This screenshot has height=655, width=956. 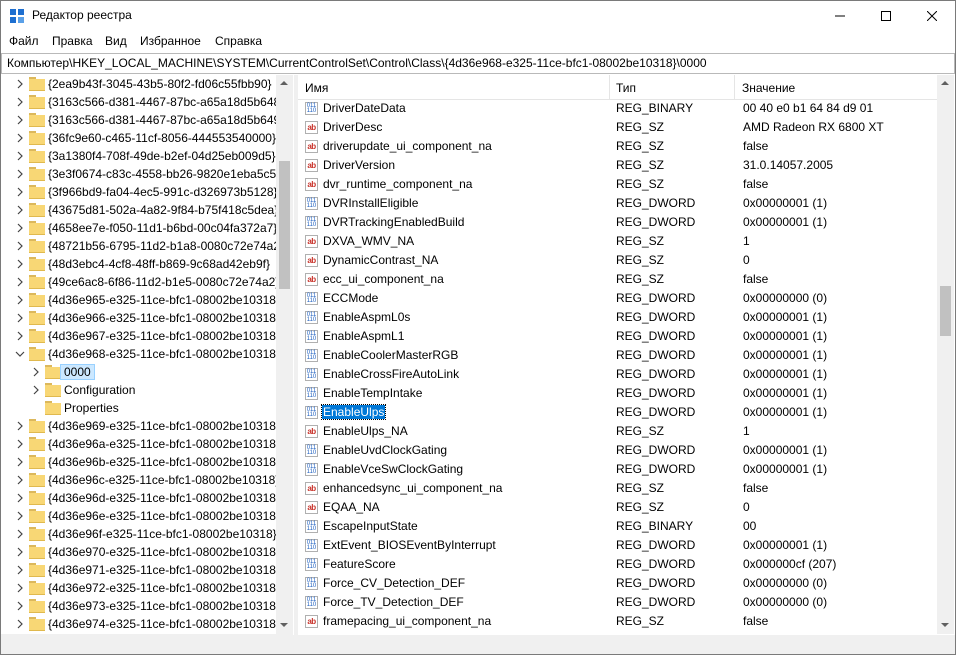 I want to click on title-bar: Редактор реестра, so click(x=478, y=16).